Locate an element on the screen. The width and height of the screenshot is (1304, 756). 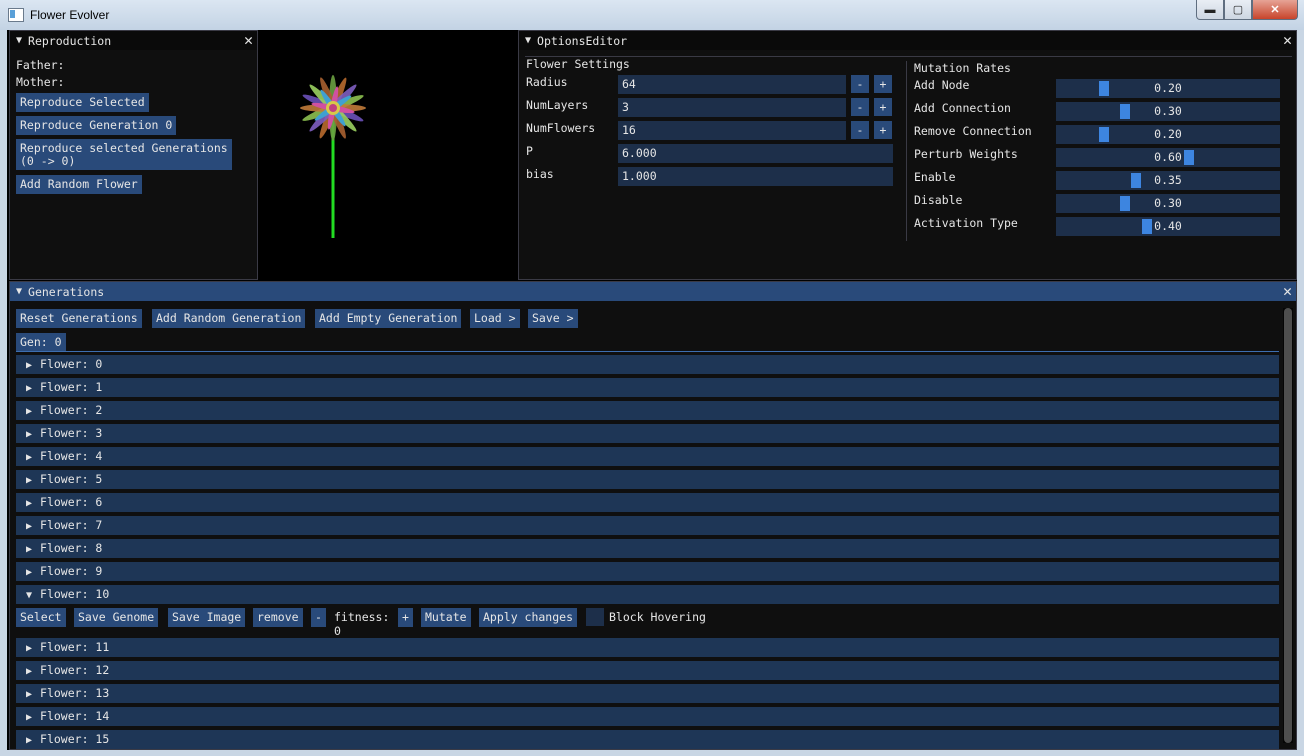
apply-changes-button: Apply changes is located at coordinates (528, 617).